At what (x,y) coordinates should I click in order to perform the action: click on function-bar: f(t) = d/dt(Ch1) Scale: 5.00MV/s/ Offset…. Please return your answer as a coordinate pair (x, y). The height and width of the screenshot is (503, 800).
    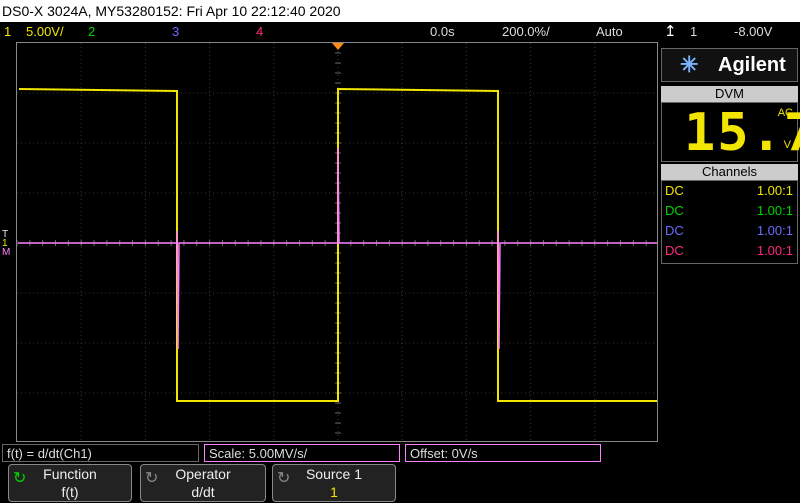
    Looking at the image, I should click on (400, 453).